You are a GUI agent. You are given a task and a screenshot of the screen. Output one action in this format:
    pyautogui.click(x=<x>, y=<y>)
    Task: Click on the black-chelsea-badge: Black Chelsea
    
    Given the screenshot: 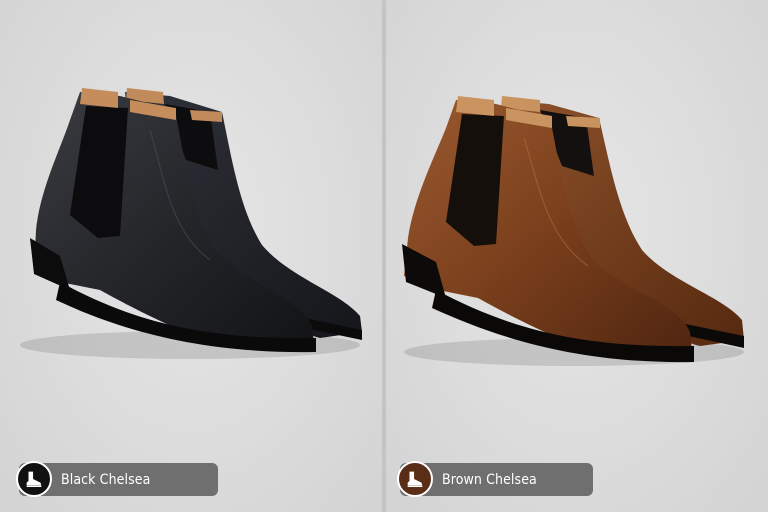 What is the action you would take?
    pyautogui.click(x=117, y=479)
    